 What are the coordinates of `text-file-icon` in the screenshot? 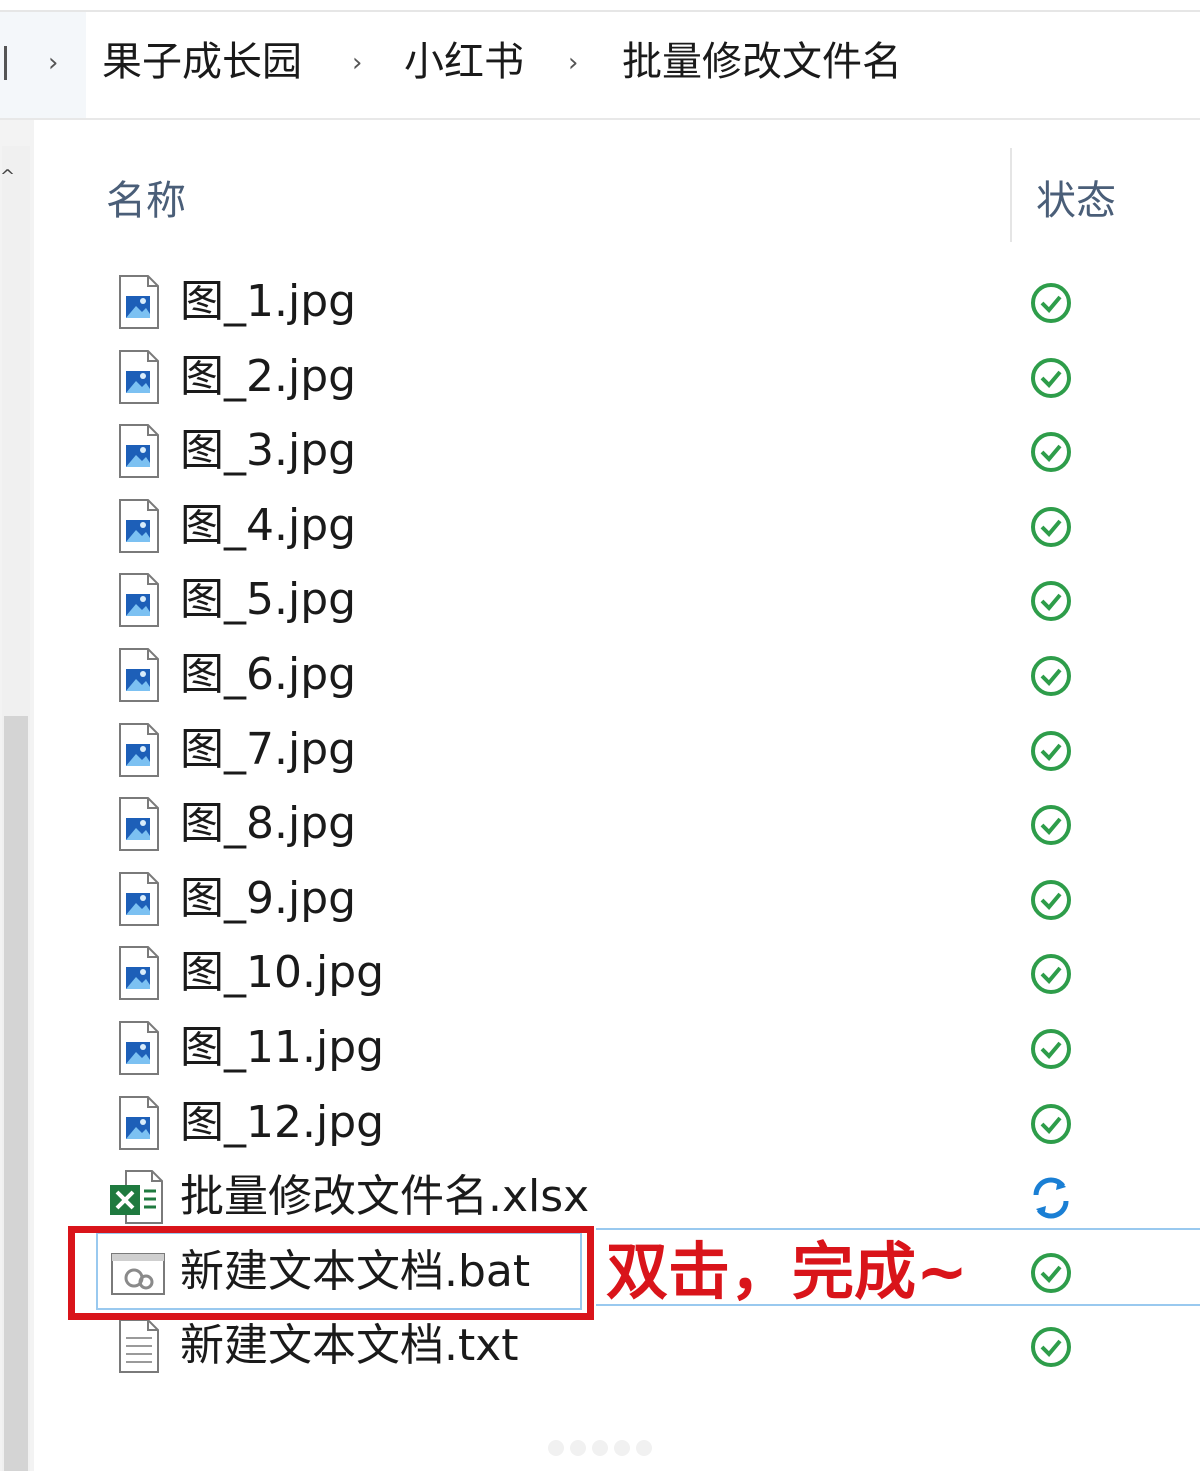 It's located at (138, 1346).